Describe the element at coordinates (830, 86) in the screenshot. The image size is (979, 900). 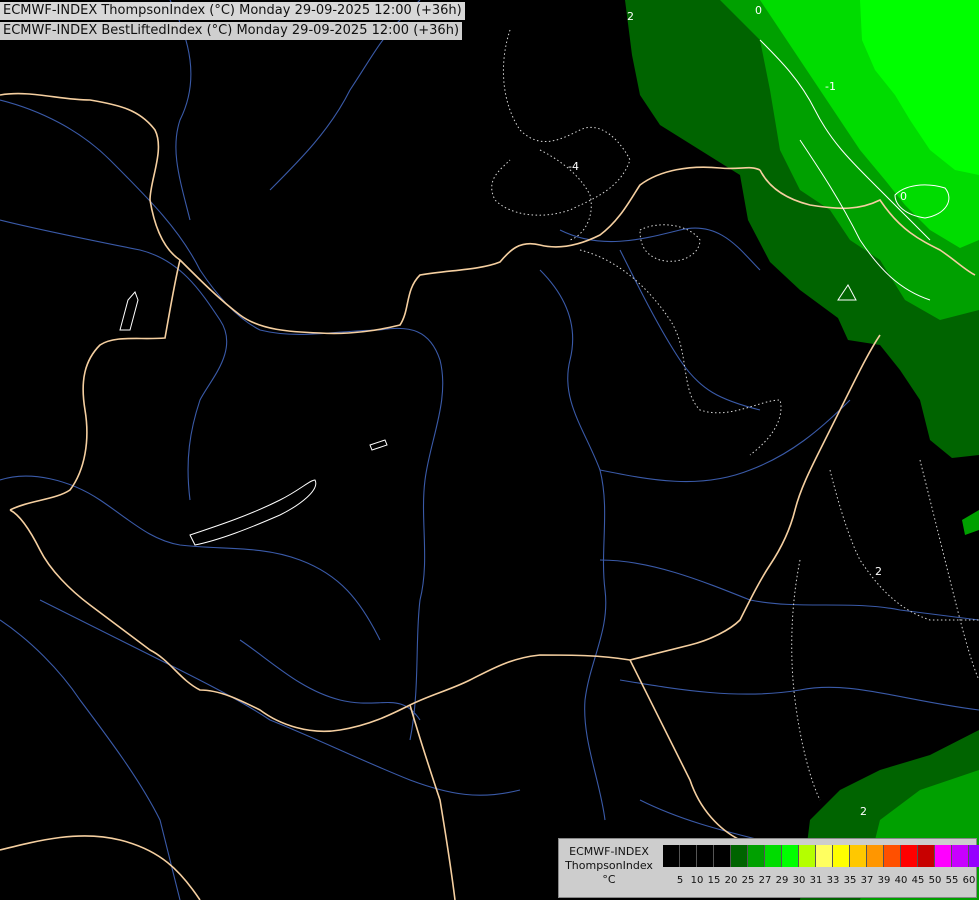
I see `contour-label-top-right-b: -1` at that location.